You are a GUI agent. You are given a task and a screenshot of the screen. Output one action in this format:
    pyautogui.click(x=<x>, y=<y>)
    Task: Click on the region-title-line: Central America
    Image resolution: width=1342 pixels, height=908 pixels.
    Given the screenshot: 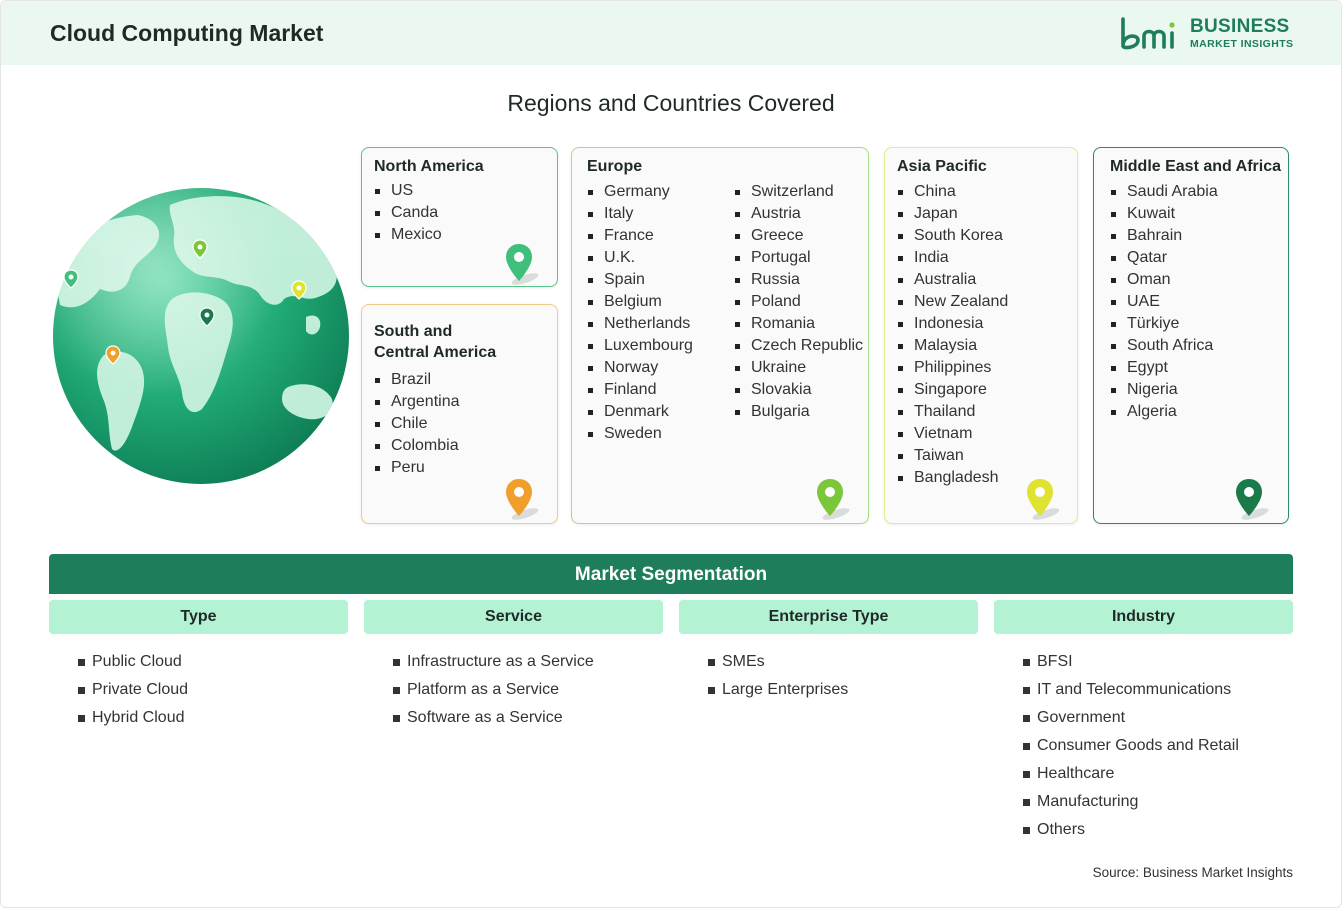 What is the action you would take?
    pyautogui.click(x=435, y=352)
    